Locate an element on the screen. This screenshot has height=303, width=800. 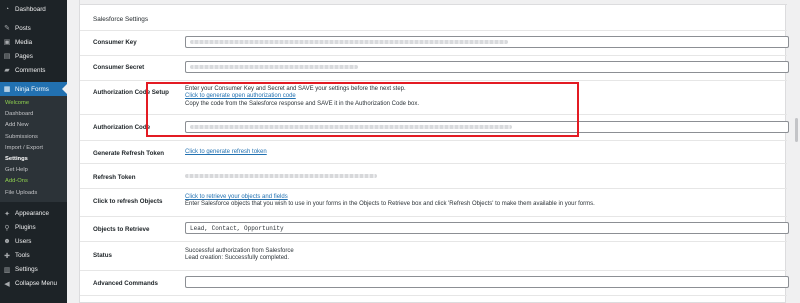
menu-users: ☻ Users is located at coordinates (33, 242).